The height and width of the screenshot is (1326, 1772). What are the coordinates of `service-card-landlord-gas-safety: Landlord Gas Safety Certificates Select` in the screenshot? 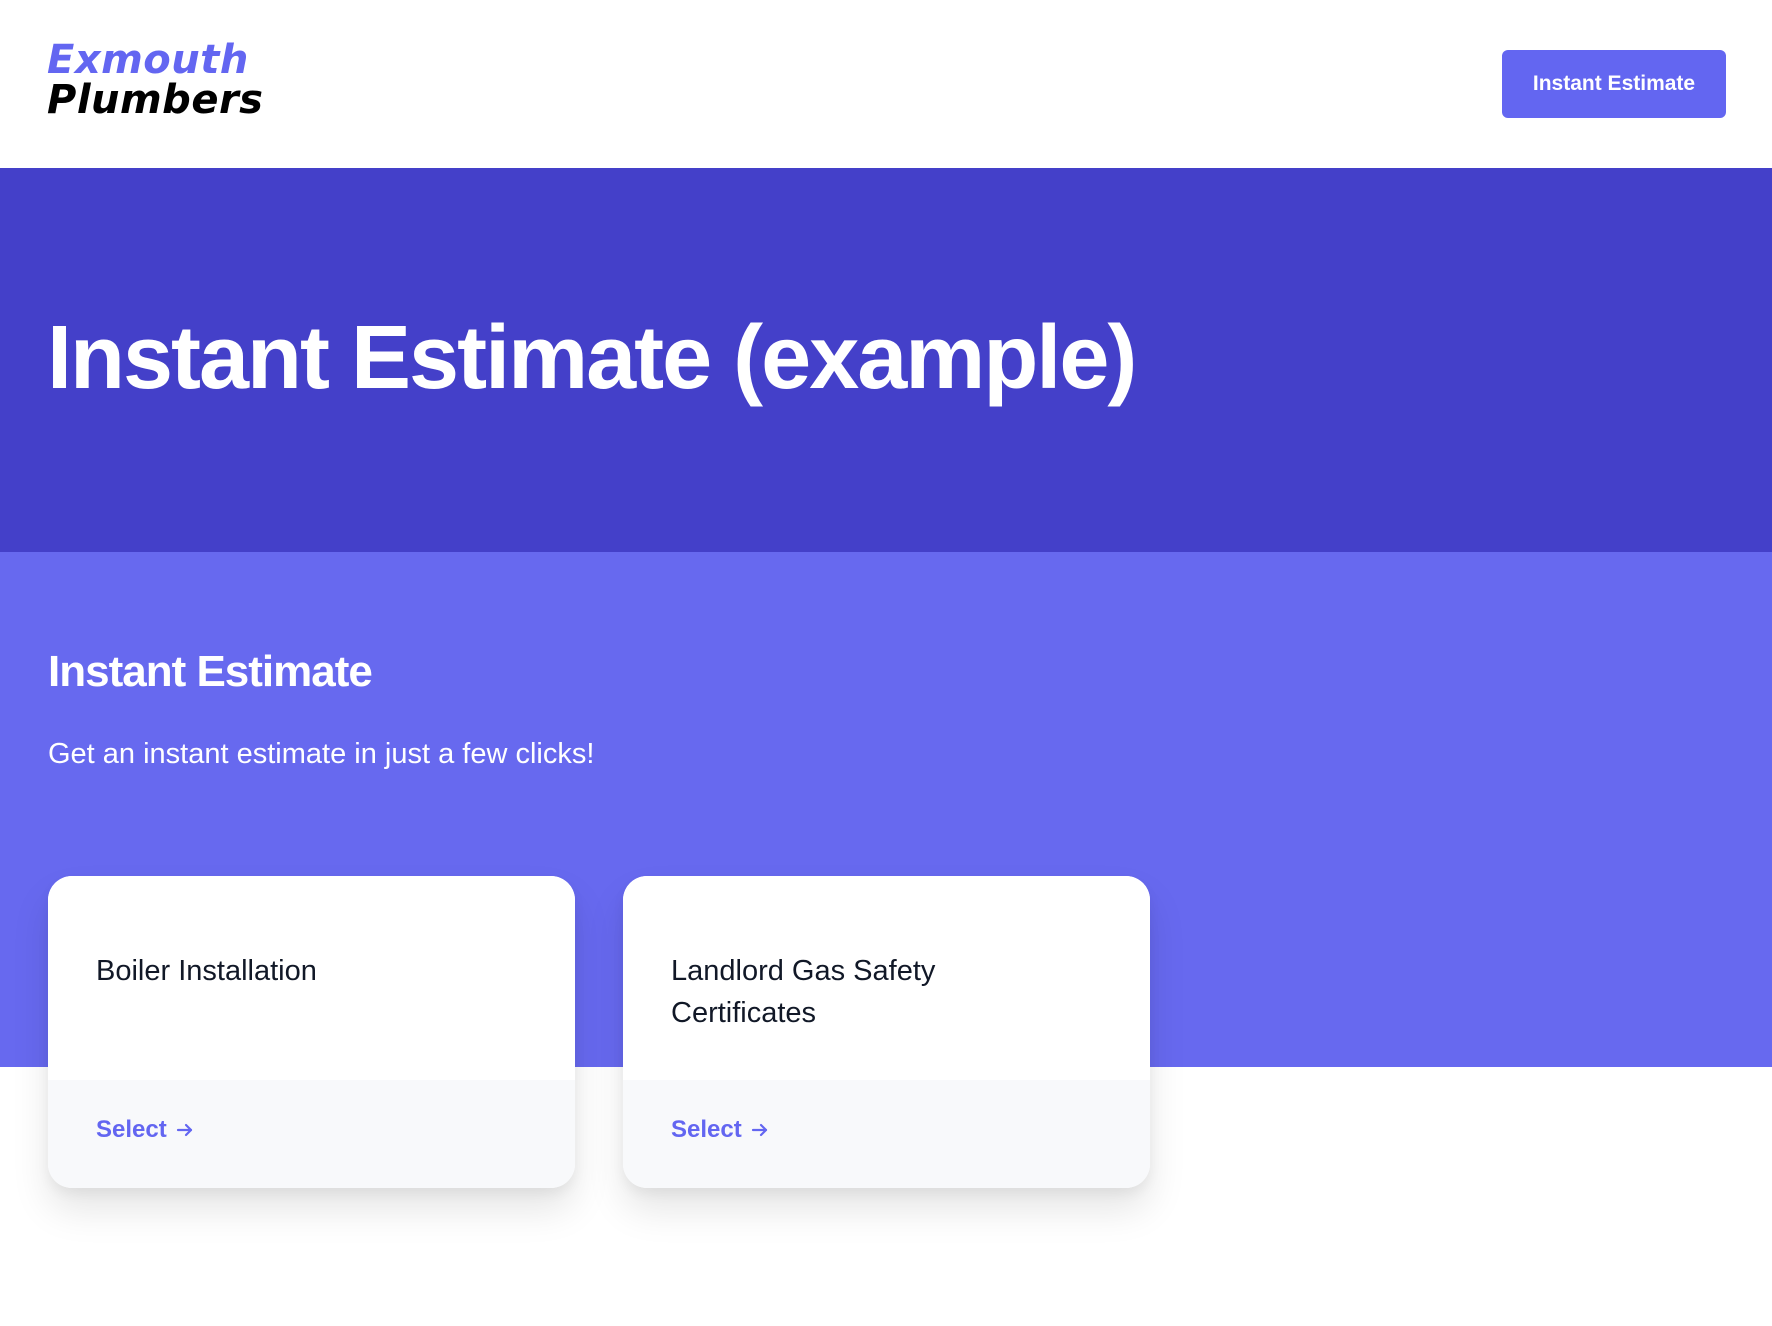 It's located at (886, 1032).